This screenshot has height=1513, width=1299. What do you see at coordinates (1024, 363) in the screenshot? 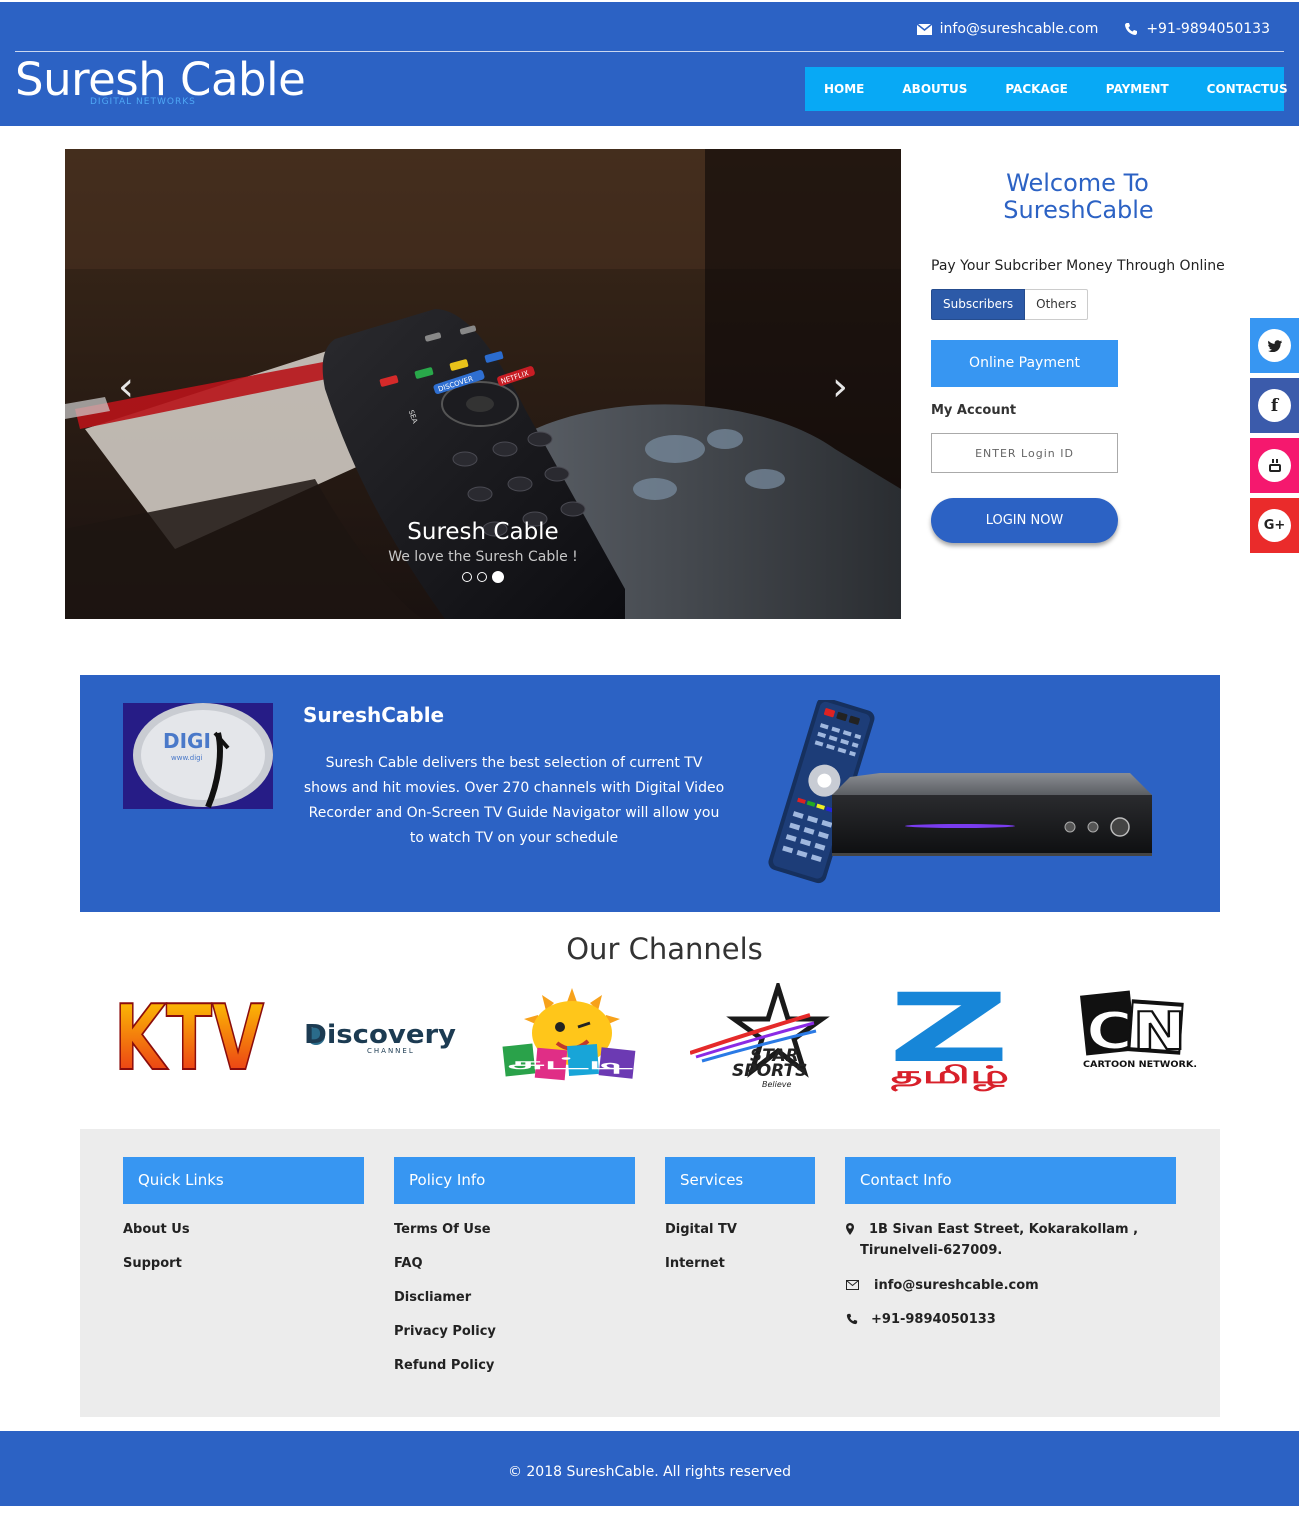
I see `online-payment-button: Online Payment` at bounding box center [1024, 363].